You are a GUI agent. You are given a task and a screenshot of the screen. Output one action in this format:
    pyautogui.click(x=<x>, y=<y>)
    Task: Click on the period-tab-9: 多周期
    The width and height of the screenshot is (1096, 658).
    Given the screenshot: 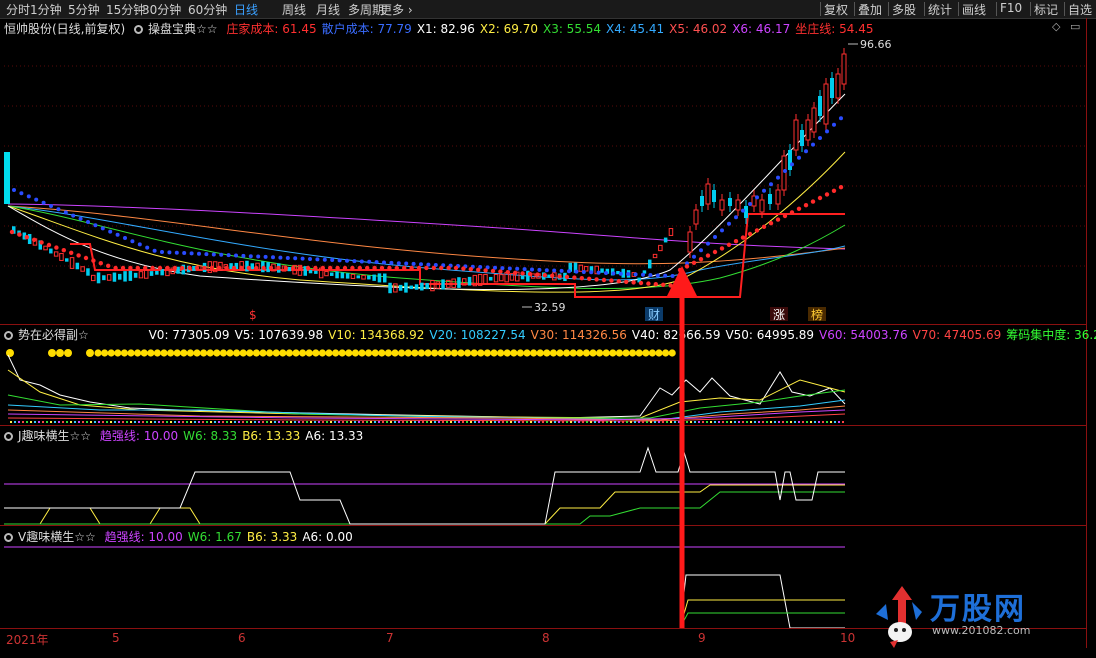 What is the action you would take?
    pyautogui.click(x=366, y=9)
    